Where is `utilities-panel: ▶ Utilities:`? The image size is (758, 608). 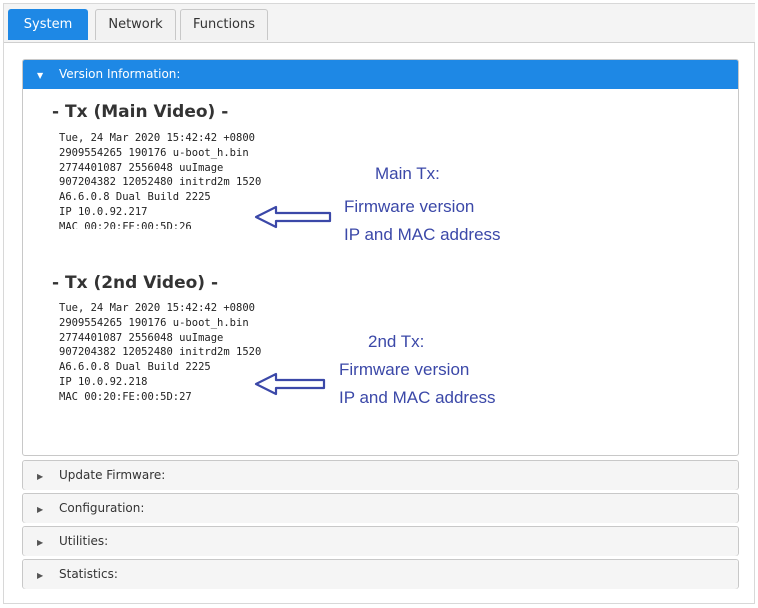
utilities-panel: ▶ Utilities: is located at coordinates (380, 541).